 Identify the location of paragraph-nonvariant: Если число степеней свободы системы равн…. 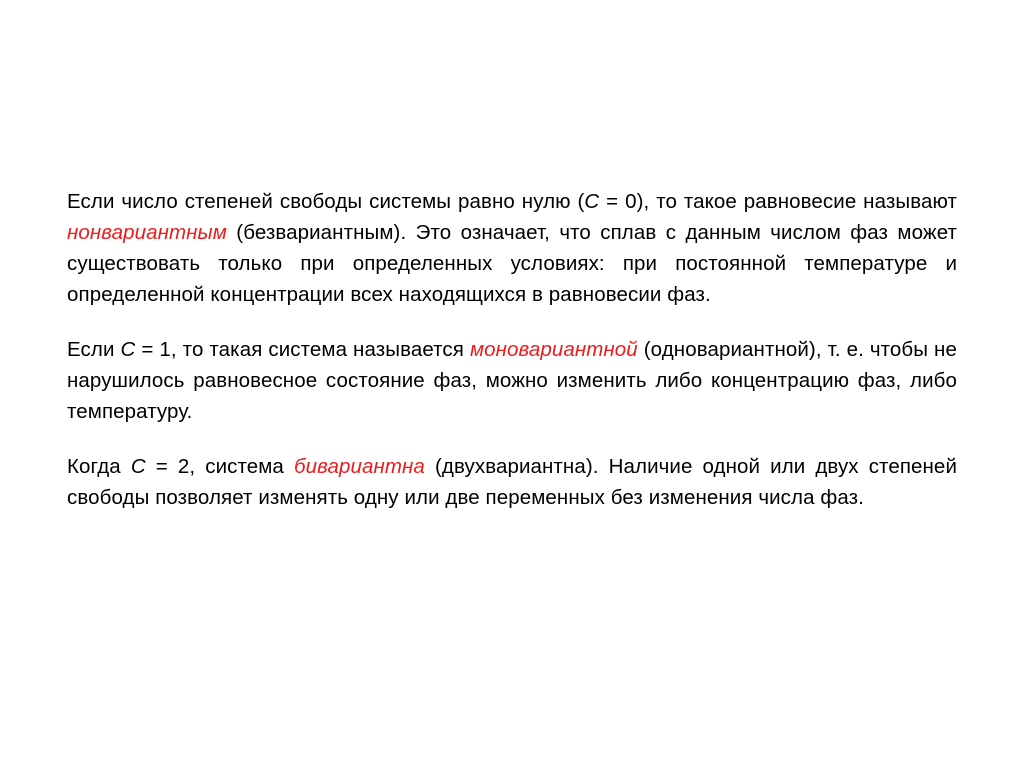
(512, 248).